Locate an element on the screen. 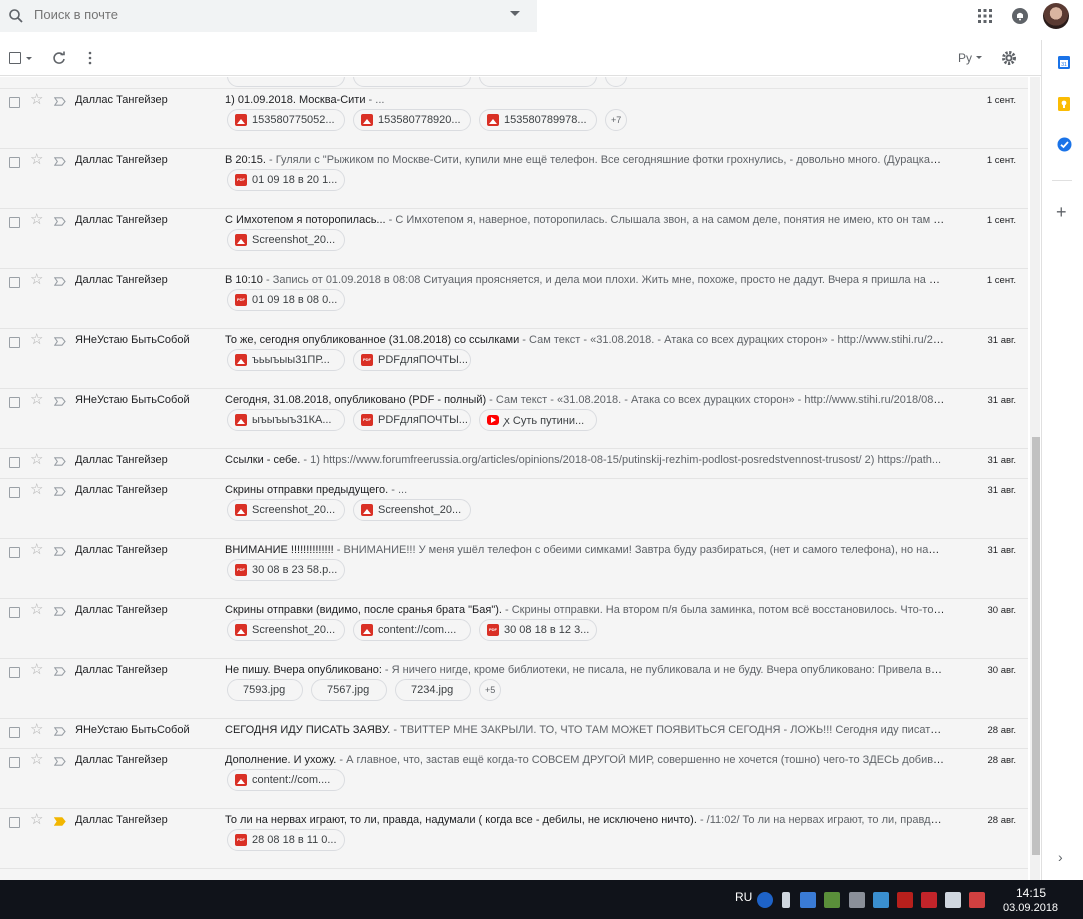  refresh-icon is located at coordinates (59, 58).